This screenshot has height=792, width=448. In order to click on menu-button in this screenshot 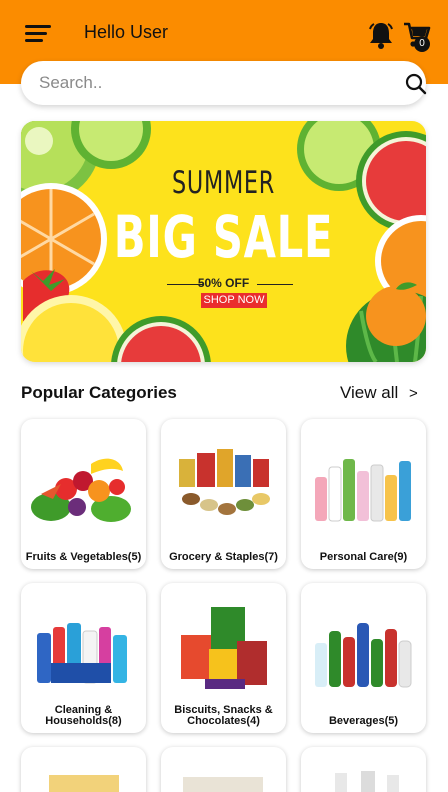, I will do `click(38, 33)`.